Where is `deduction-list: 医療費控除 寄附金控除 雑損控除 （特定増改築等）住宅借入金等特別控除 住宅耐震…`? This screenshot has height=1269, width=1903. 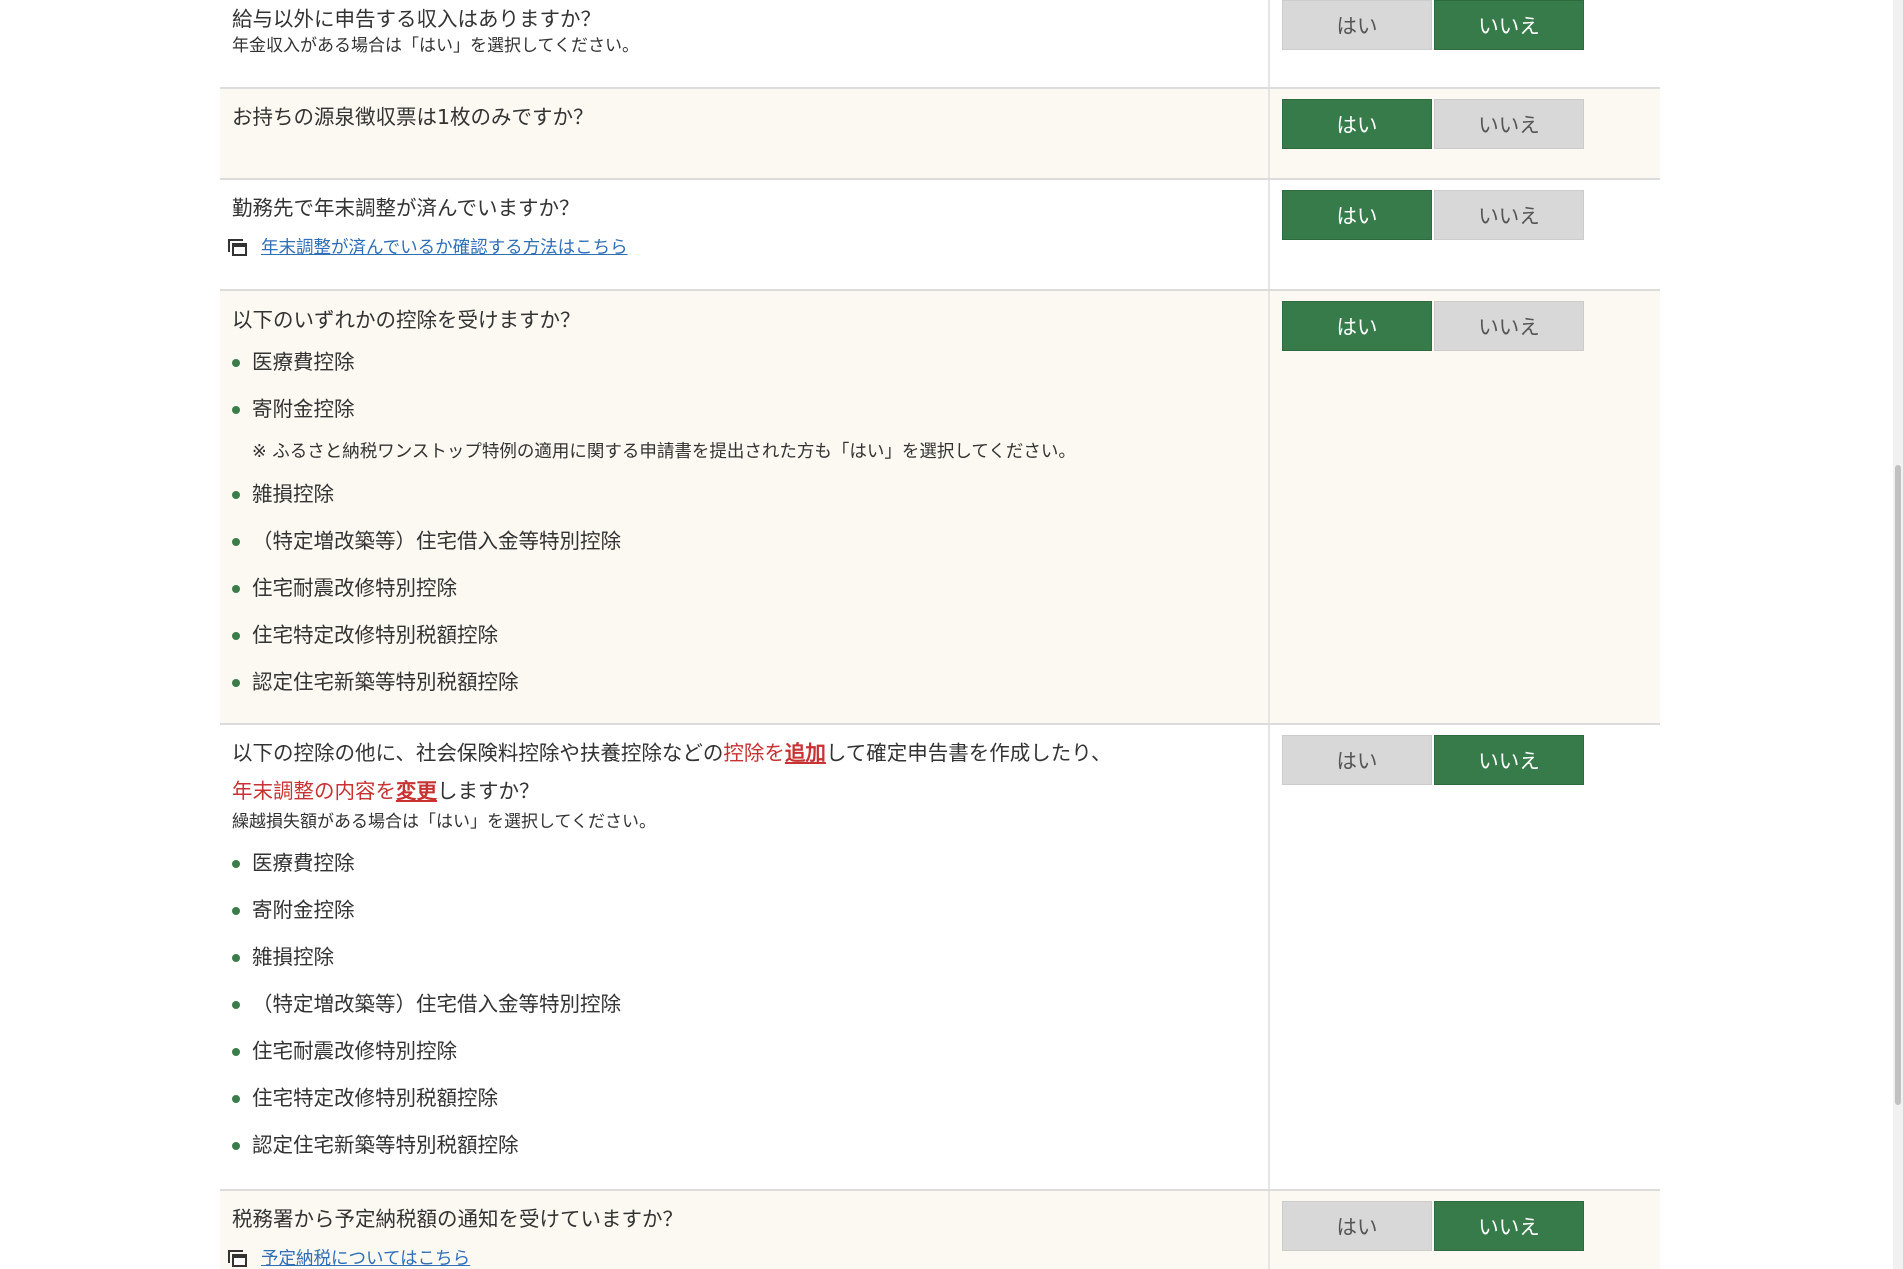
deduction-list: 医療費控除 寄附金控除 雑損控除 （特定増改築等）住宅借入金等特別控除 住宅耐震… is located at coordinates (744, 1004).